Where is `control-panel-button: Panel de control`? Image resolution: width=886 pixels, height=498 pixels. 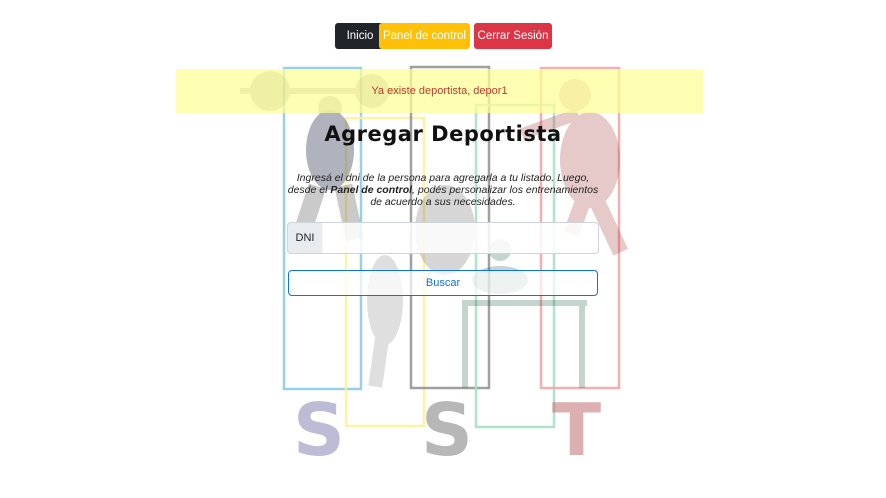
control-panel-button: Panel de control is located at coordinates (424, 36).